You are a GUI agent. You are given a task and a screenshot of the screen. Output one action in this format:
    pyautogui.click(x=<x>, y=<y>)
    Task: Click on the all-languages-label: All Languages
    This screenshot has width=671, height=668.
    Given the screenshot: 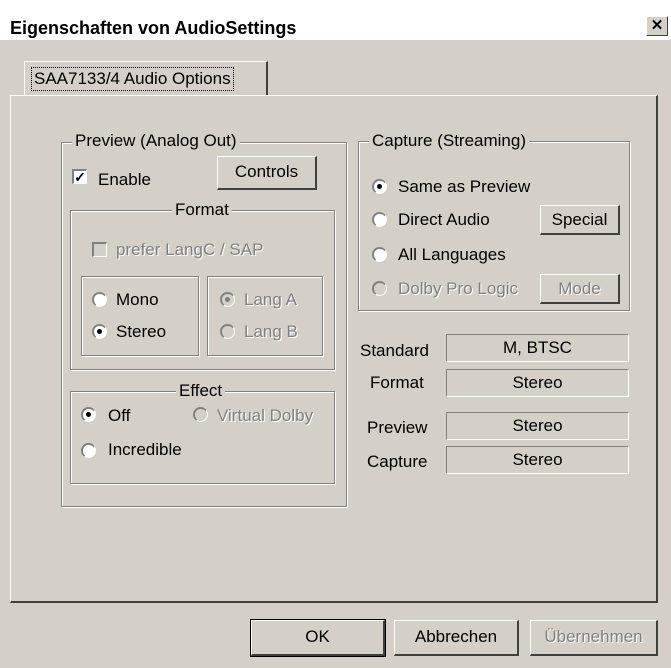 What is the action you would take?
    pyautogui.click(x=452, y=255)
    